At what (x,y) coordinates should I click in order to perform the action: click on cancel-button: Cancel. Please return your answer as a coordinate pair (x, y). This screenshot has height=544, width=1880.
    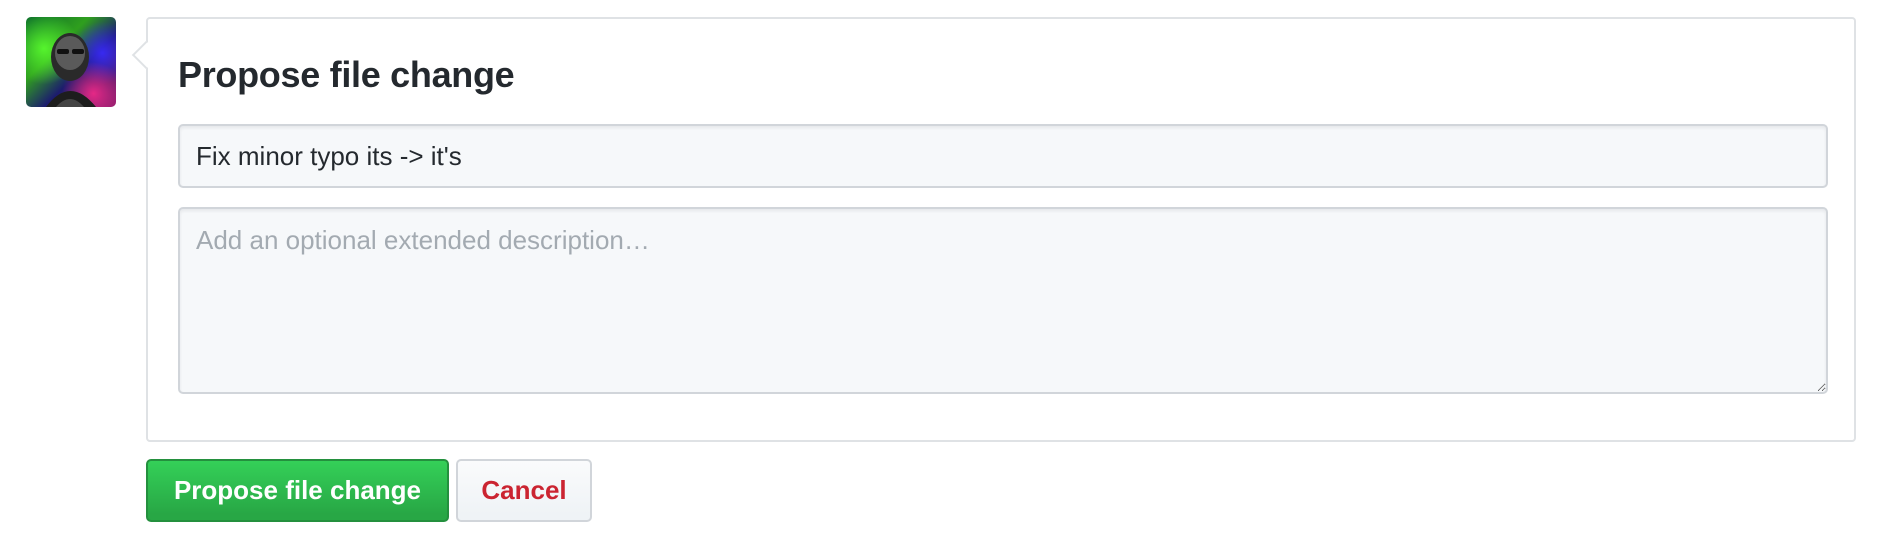
    Looking at the image, I should click on (524, 490).